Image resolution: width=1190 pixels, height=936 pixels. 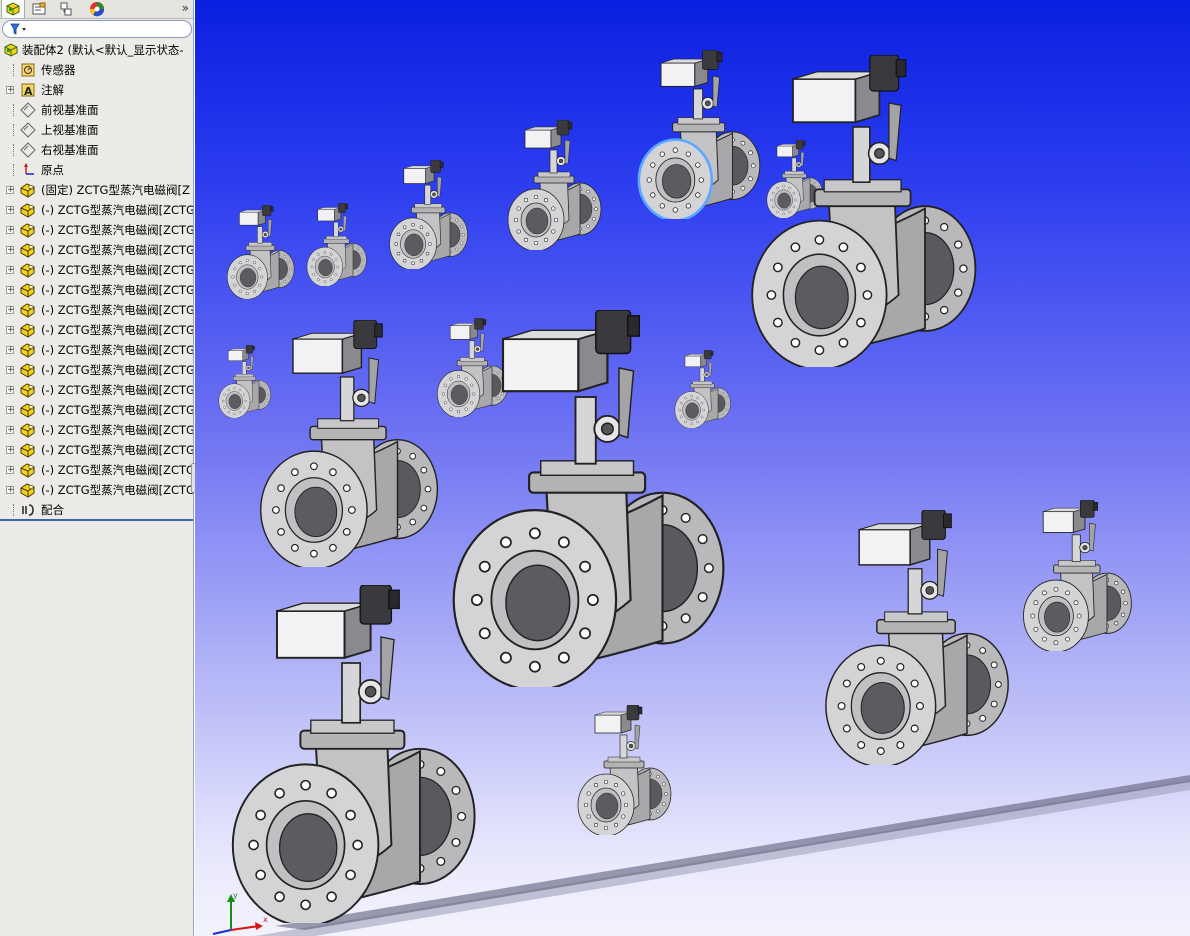 I want to click on propertymanager-icon, so click(x=39, y=8).